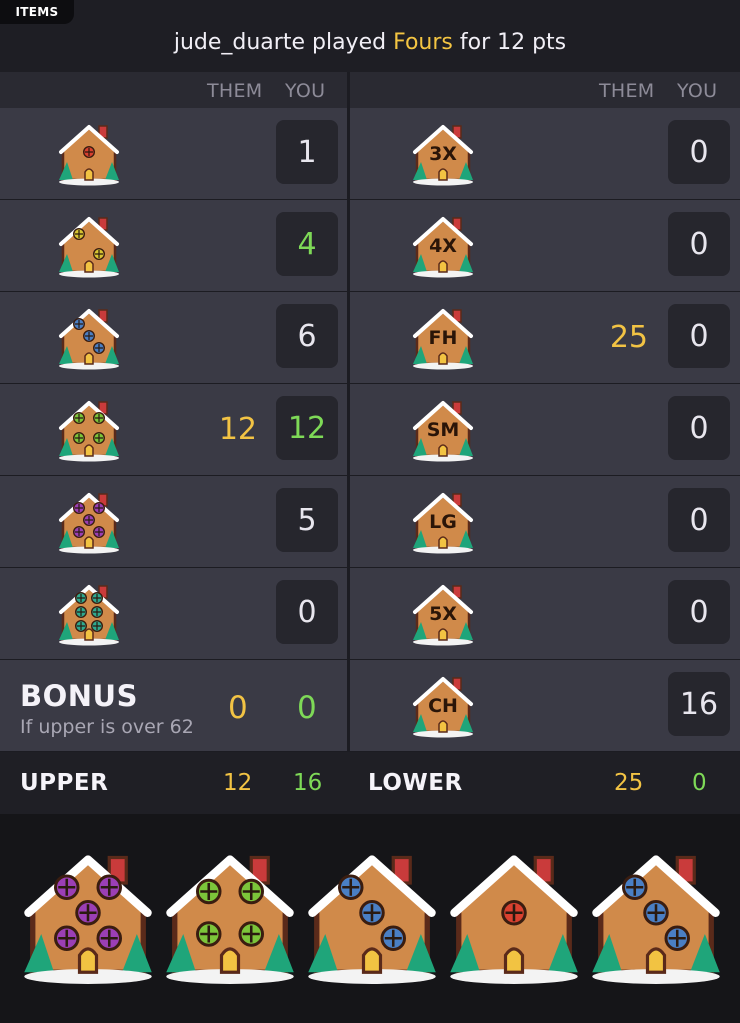 The width and height of the screenshot is (740, 1023). I want to click on you-score-box: 6, so click(307, 336).